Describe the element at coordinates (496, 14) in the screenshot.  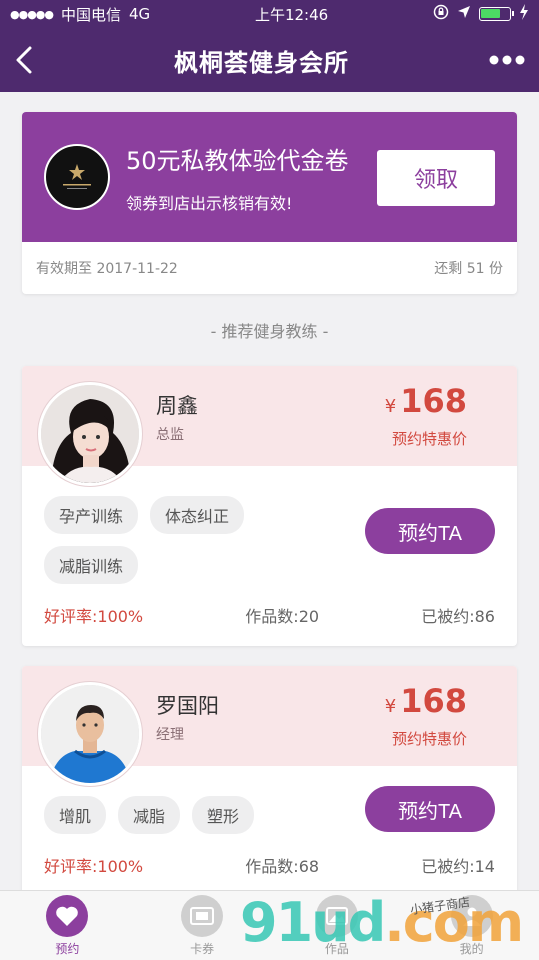
I see `battery-icon` at that location.